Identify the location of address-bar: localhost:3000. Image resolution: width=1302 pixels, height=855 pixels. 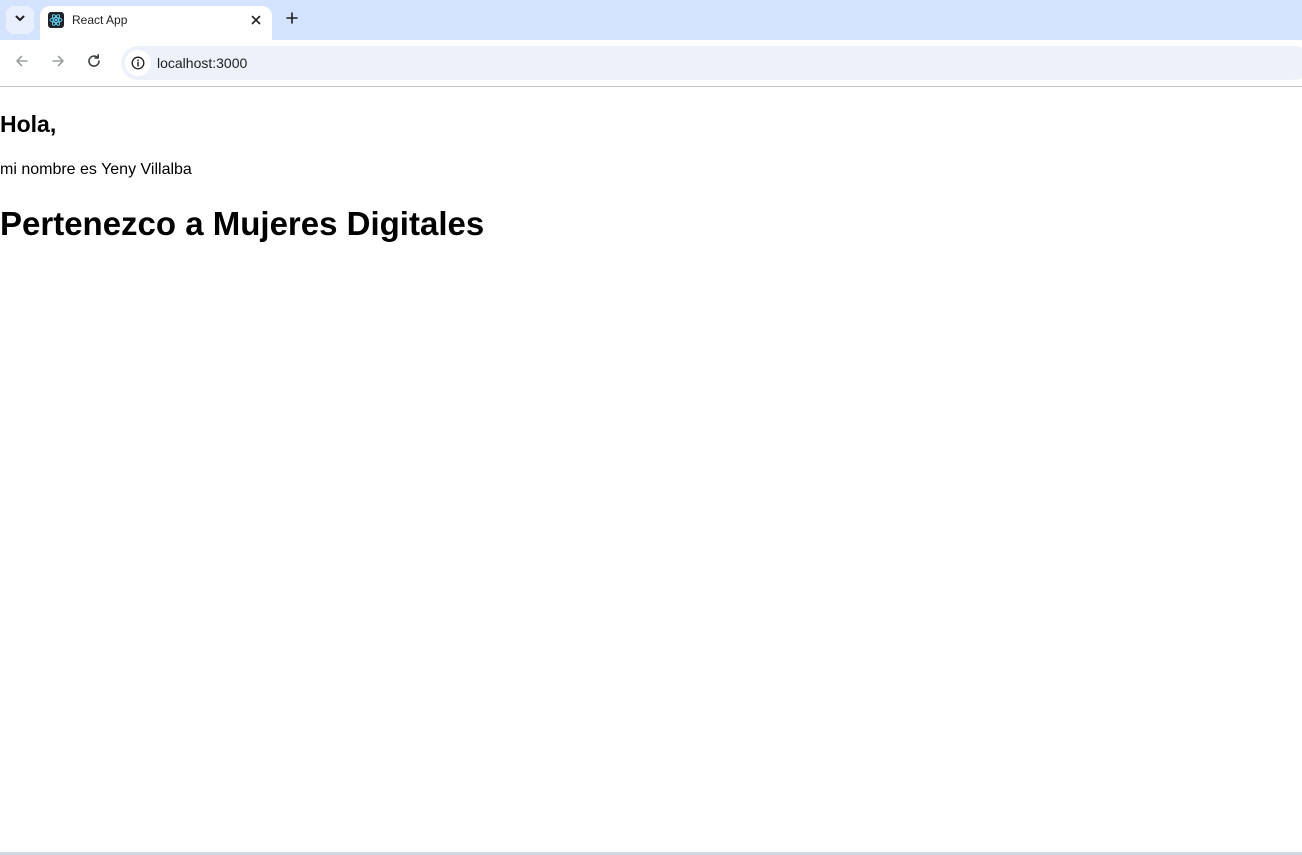
(711, 63).